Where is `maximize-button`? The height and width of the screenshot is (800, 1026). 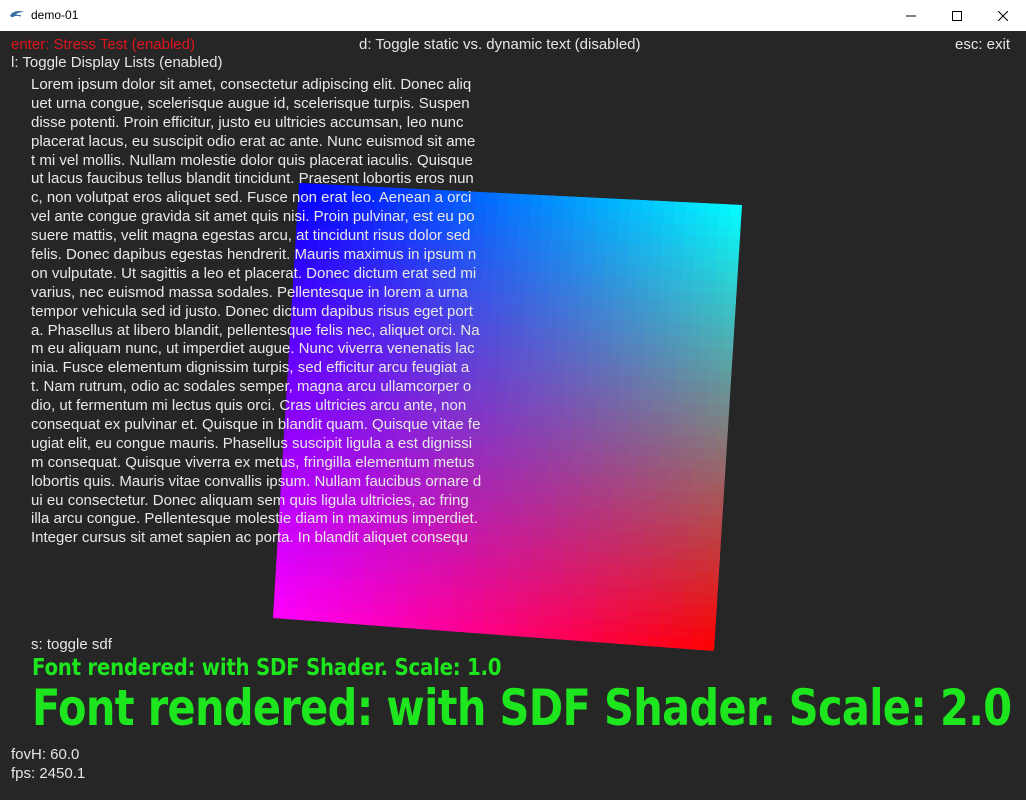 maximize-button is located at coordinates (957, 15).